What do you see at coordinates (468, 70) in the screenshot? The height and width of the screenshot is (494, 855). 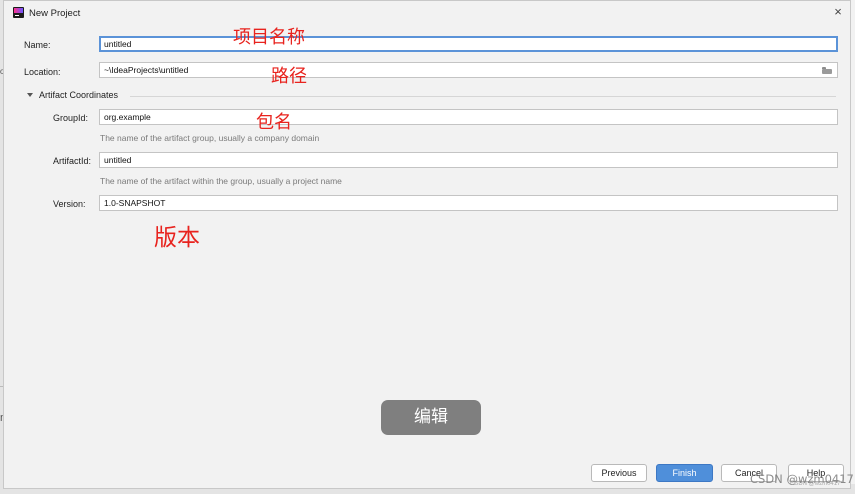 I see `location-input` at bounding box center [468, 70].